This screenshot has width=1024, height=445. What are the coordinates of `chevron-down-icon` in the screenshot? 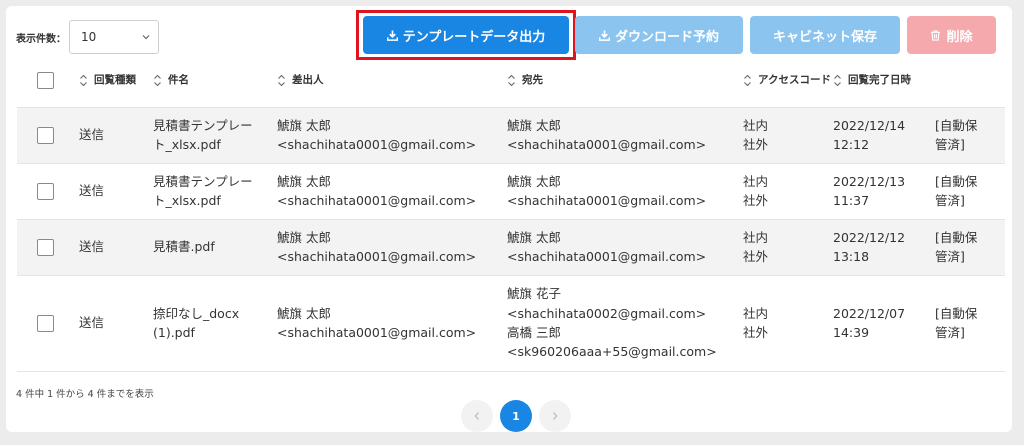 It's located at (146, 37).